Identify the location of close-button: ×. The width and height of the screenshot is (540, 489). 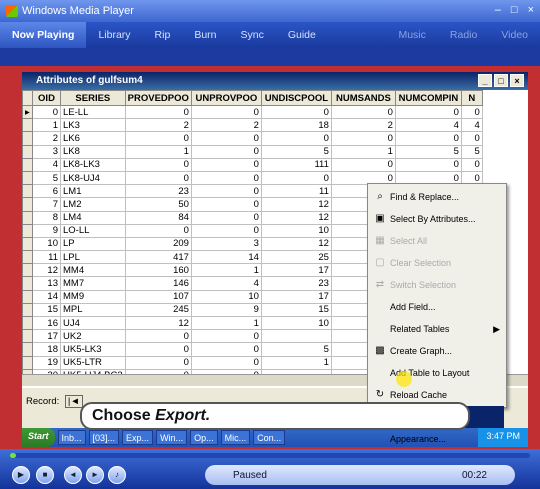
(531, 10).